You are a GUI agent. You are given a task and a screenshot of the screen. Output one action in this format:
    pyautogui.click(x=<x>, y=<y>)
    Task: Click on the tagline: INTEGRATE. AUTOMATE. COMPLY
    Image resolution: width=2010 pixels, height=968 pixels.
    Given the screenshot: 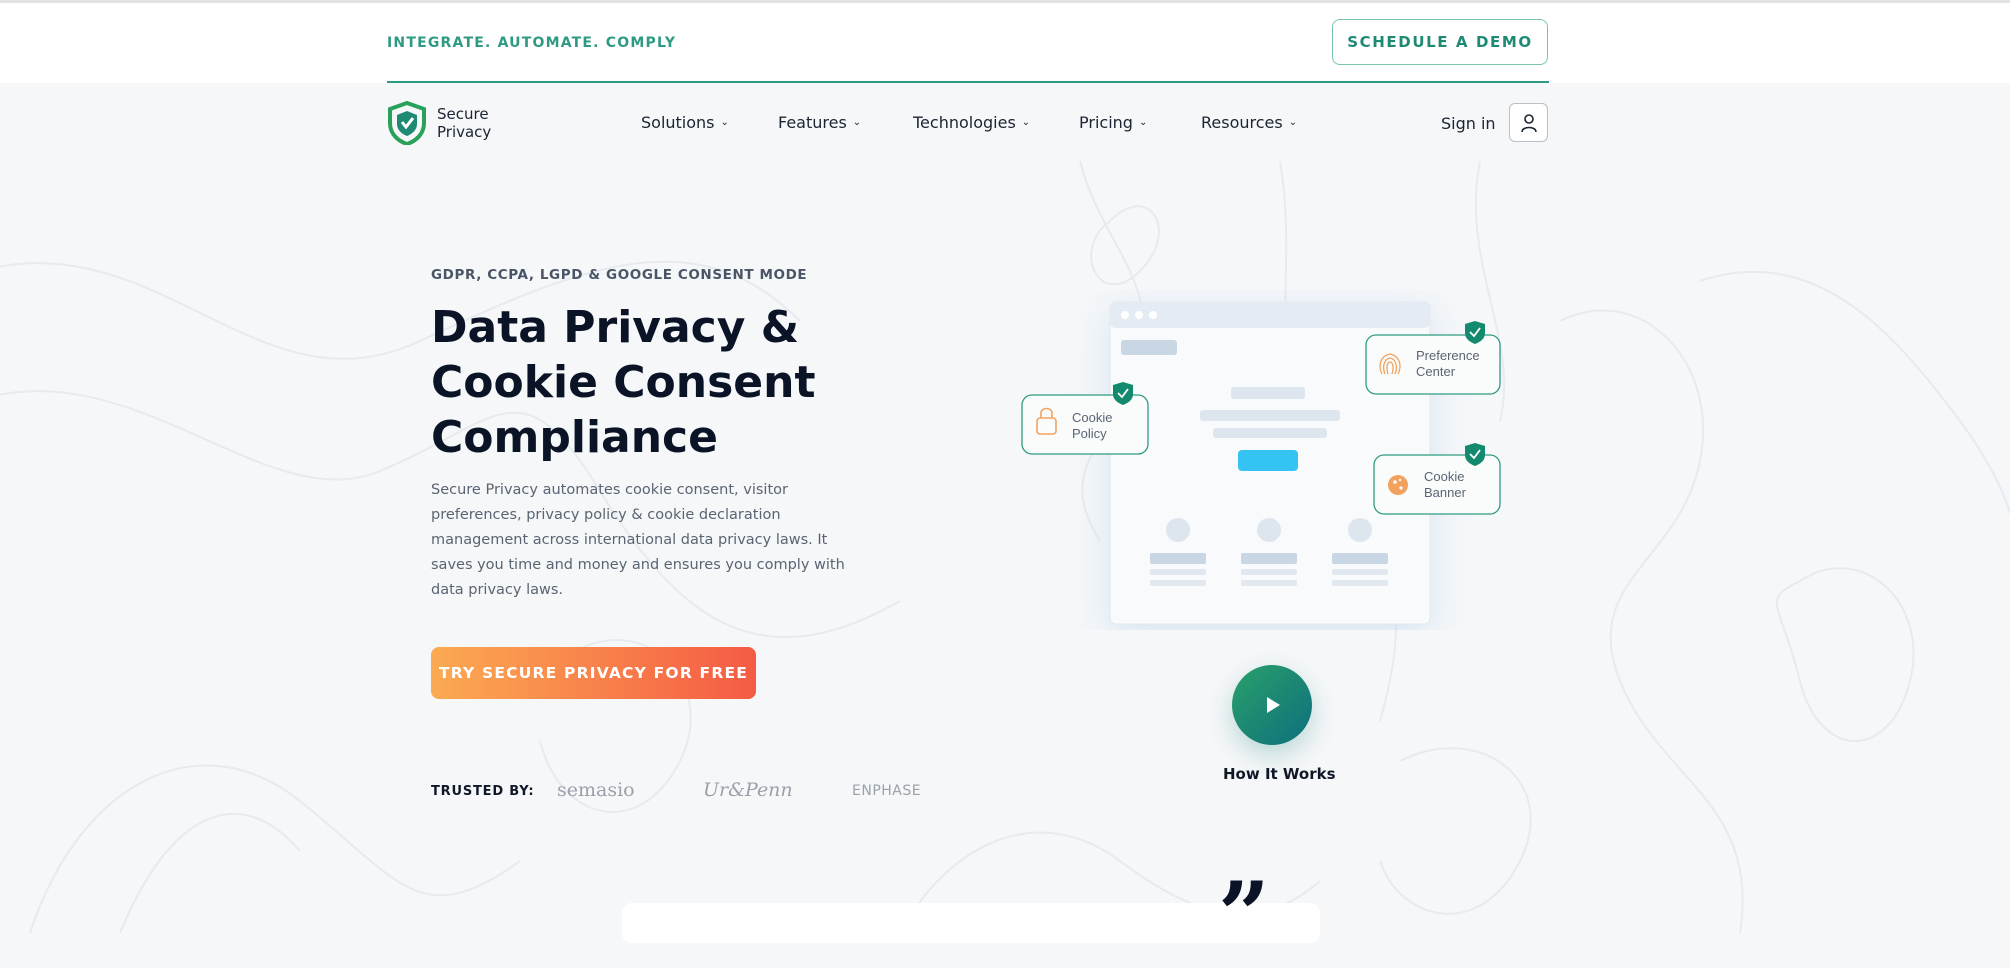 What is the action you would take?
    pyautogui.click(x=532, y=43)
    